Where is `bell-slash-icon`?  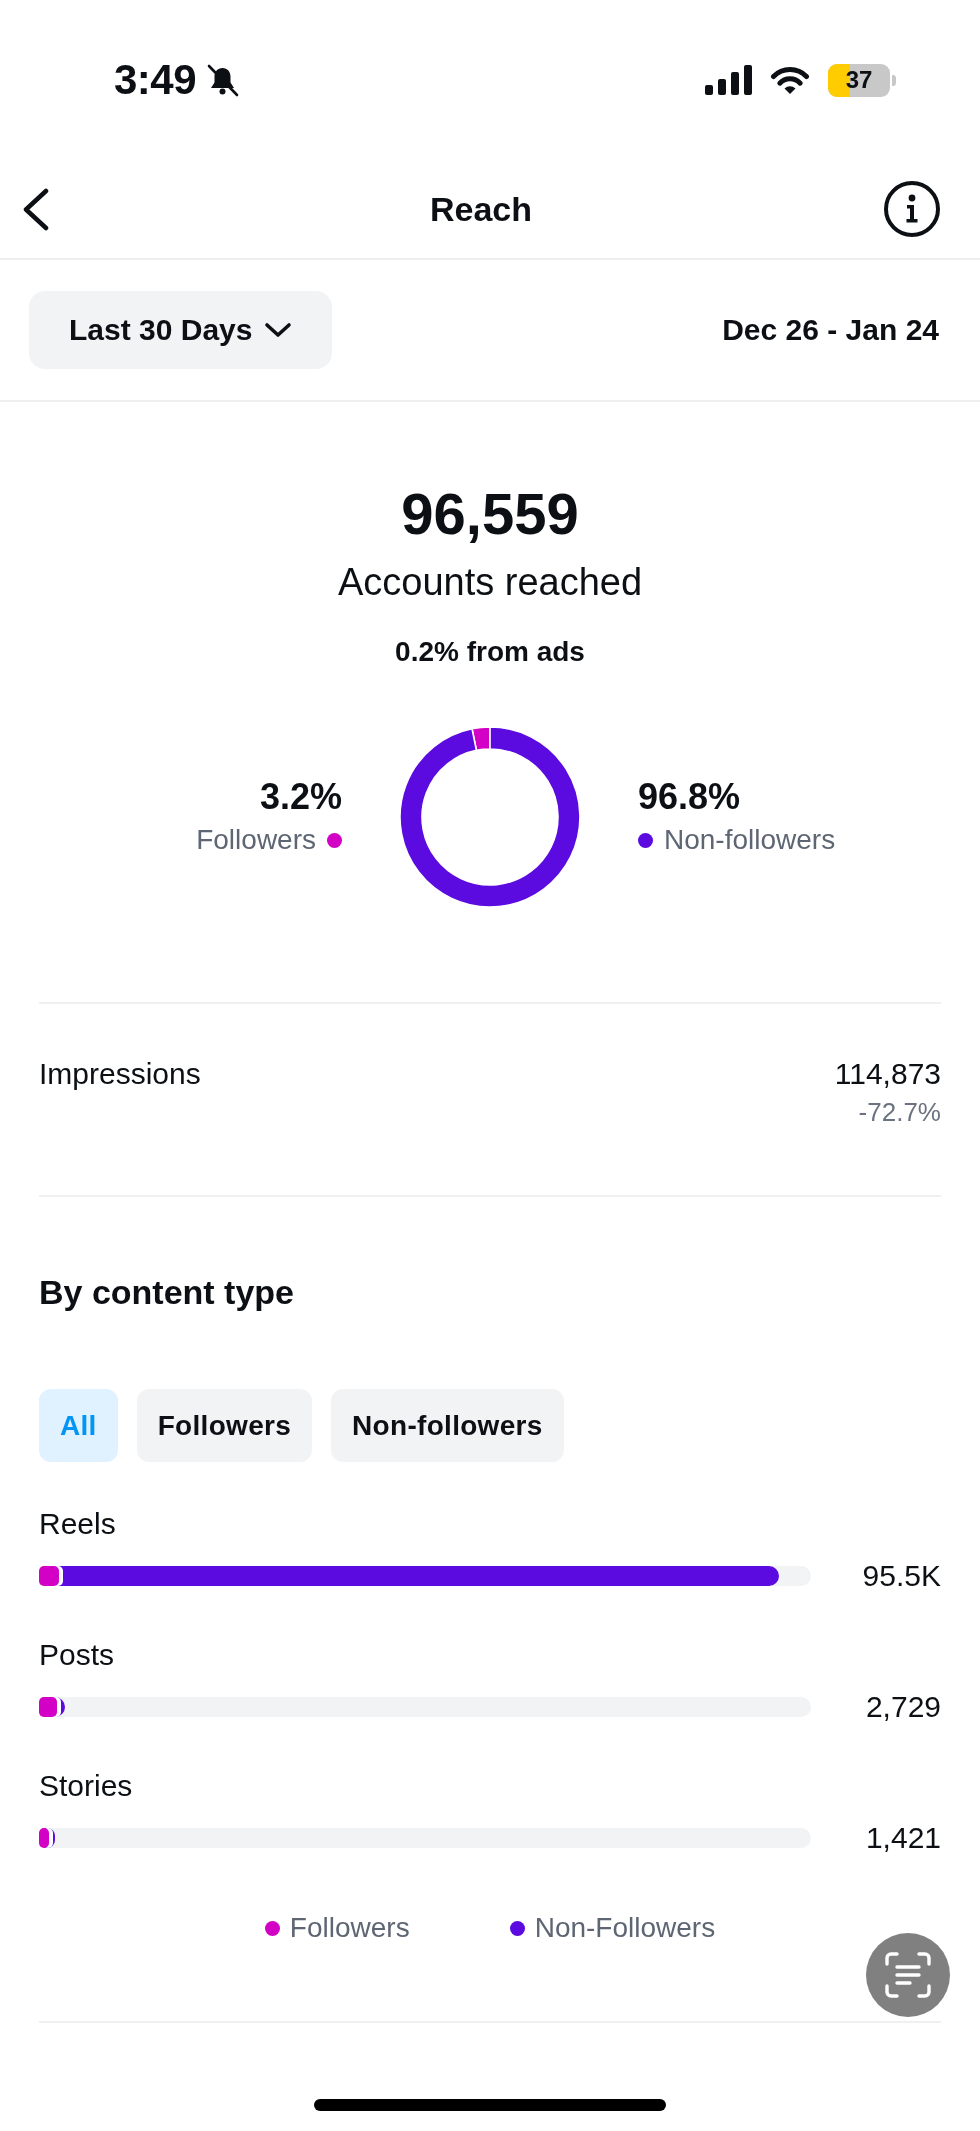
bell-slash-icon is located at coordinates (223, 80).